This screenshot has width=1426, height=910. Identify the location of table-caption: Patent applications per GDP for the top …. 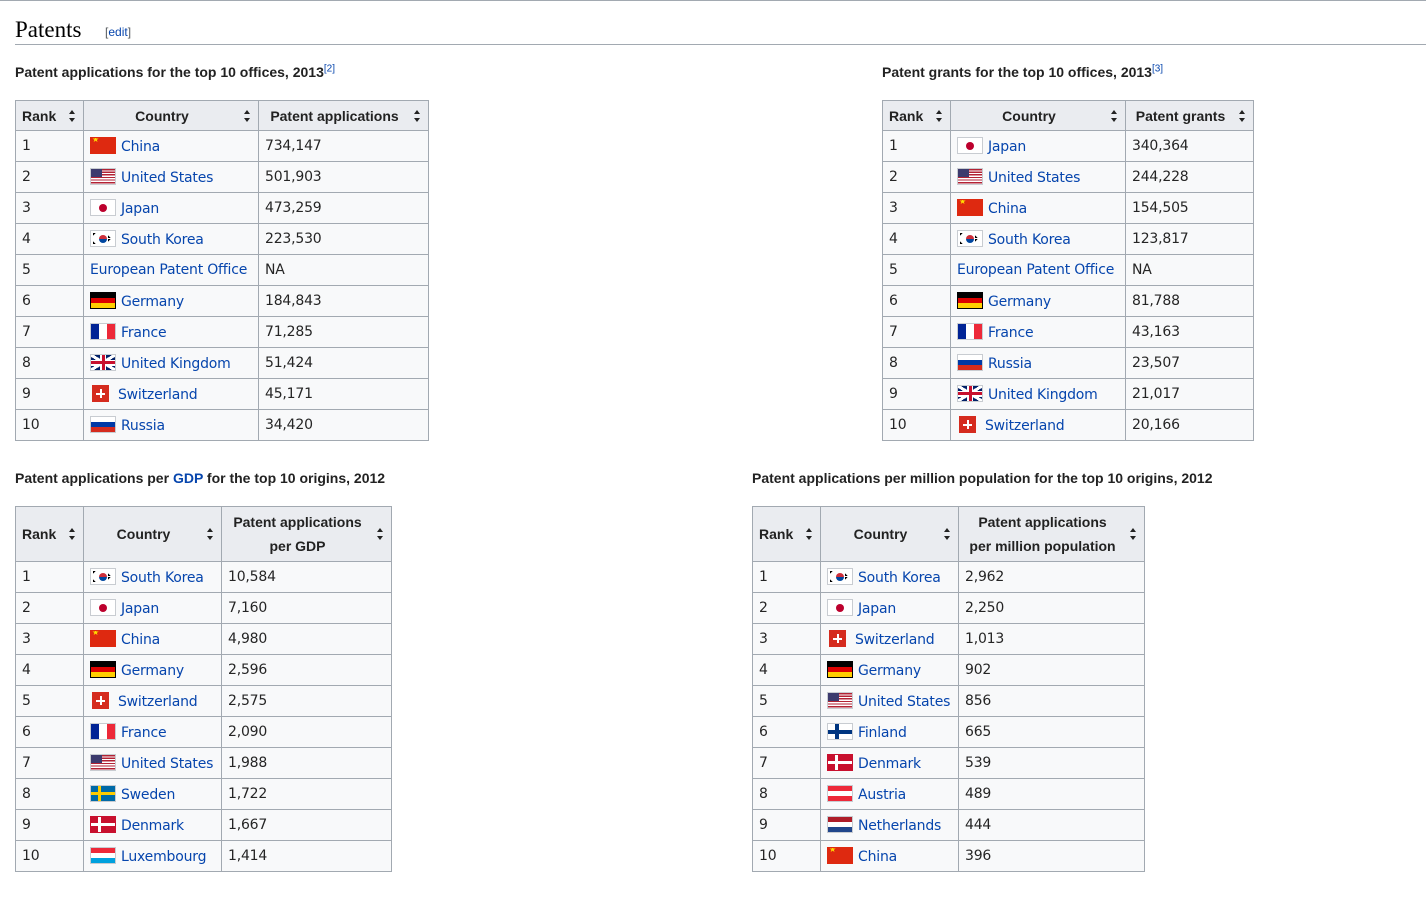
(200, 478).